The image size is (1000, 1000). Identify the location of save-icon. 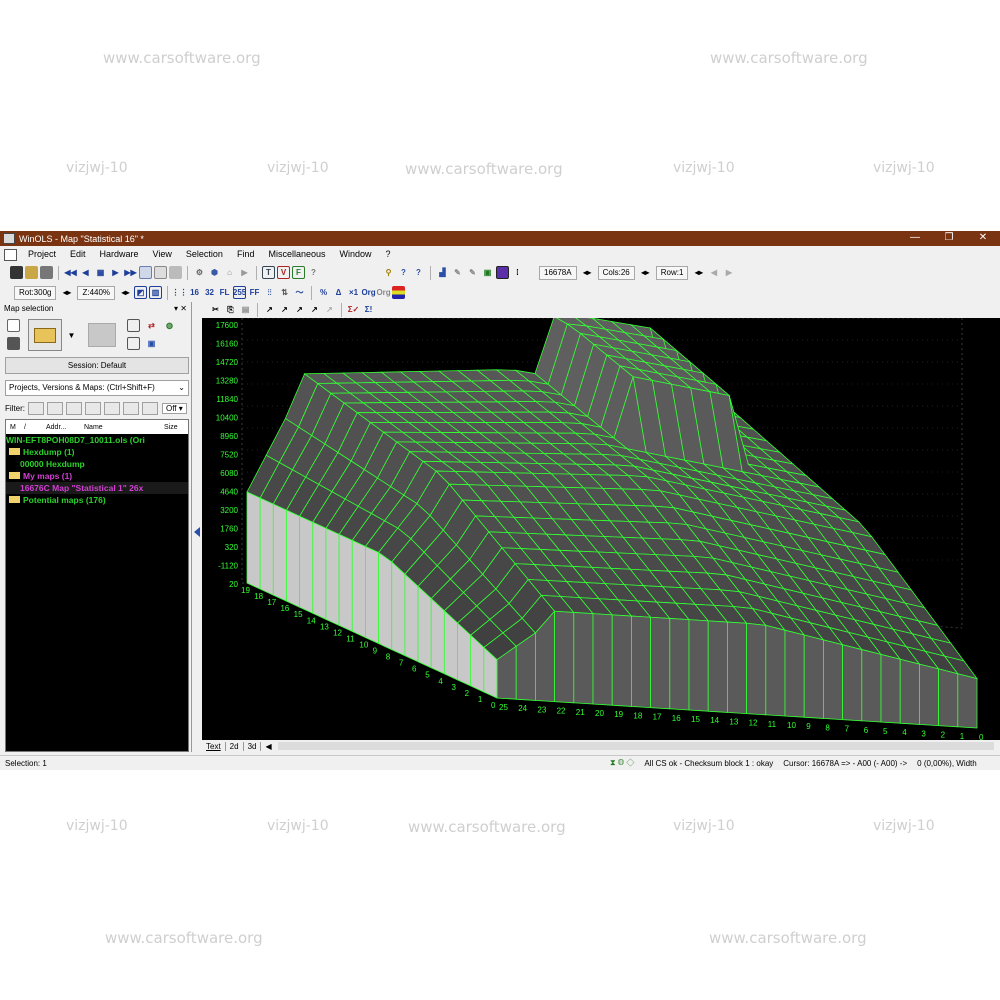
(46, 272).